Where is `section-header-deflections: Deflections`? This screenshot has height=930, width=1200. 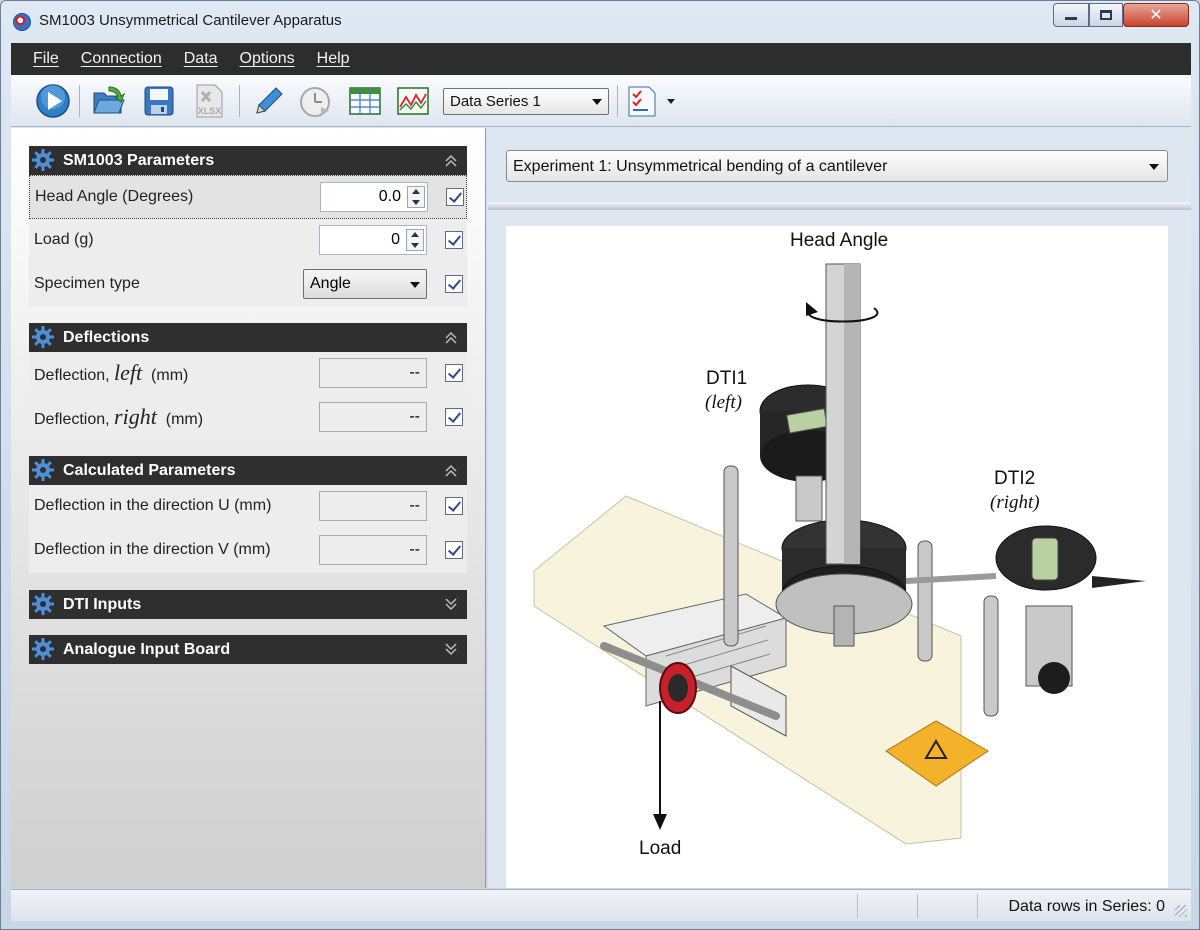
section-header-deflections: Deflections is located at coordinates (248, 337).